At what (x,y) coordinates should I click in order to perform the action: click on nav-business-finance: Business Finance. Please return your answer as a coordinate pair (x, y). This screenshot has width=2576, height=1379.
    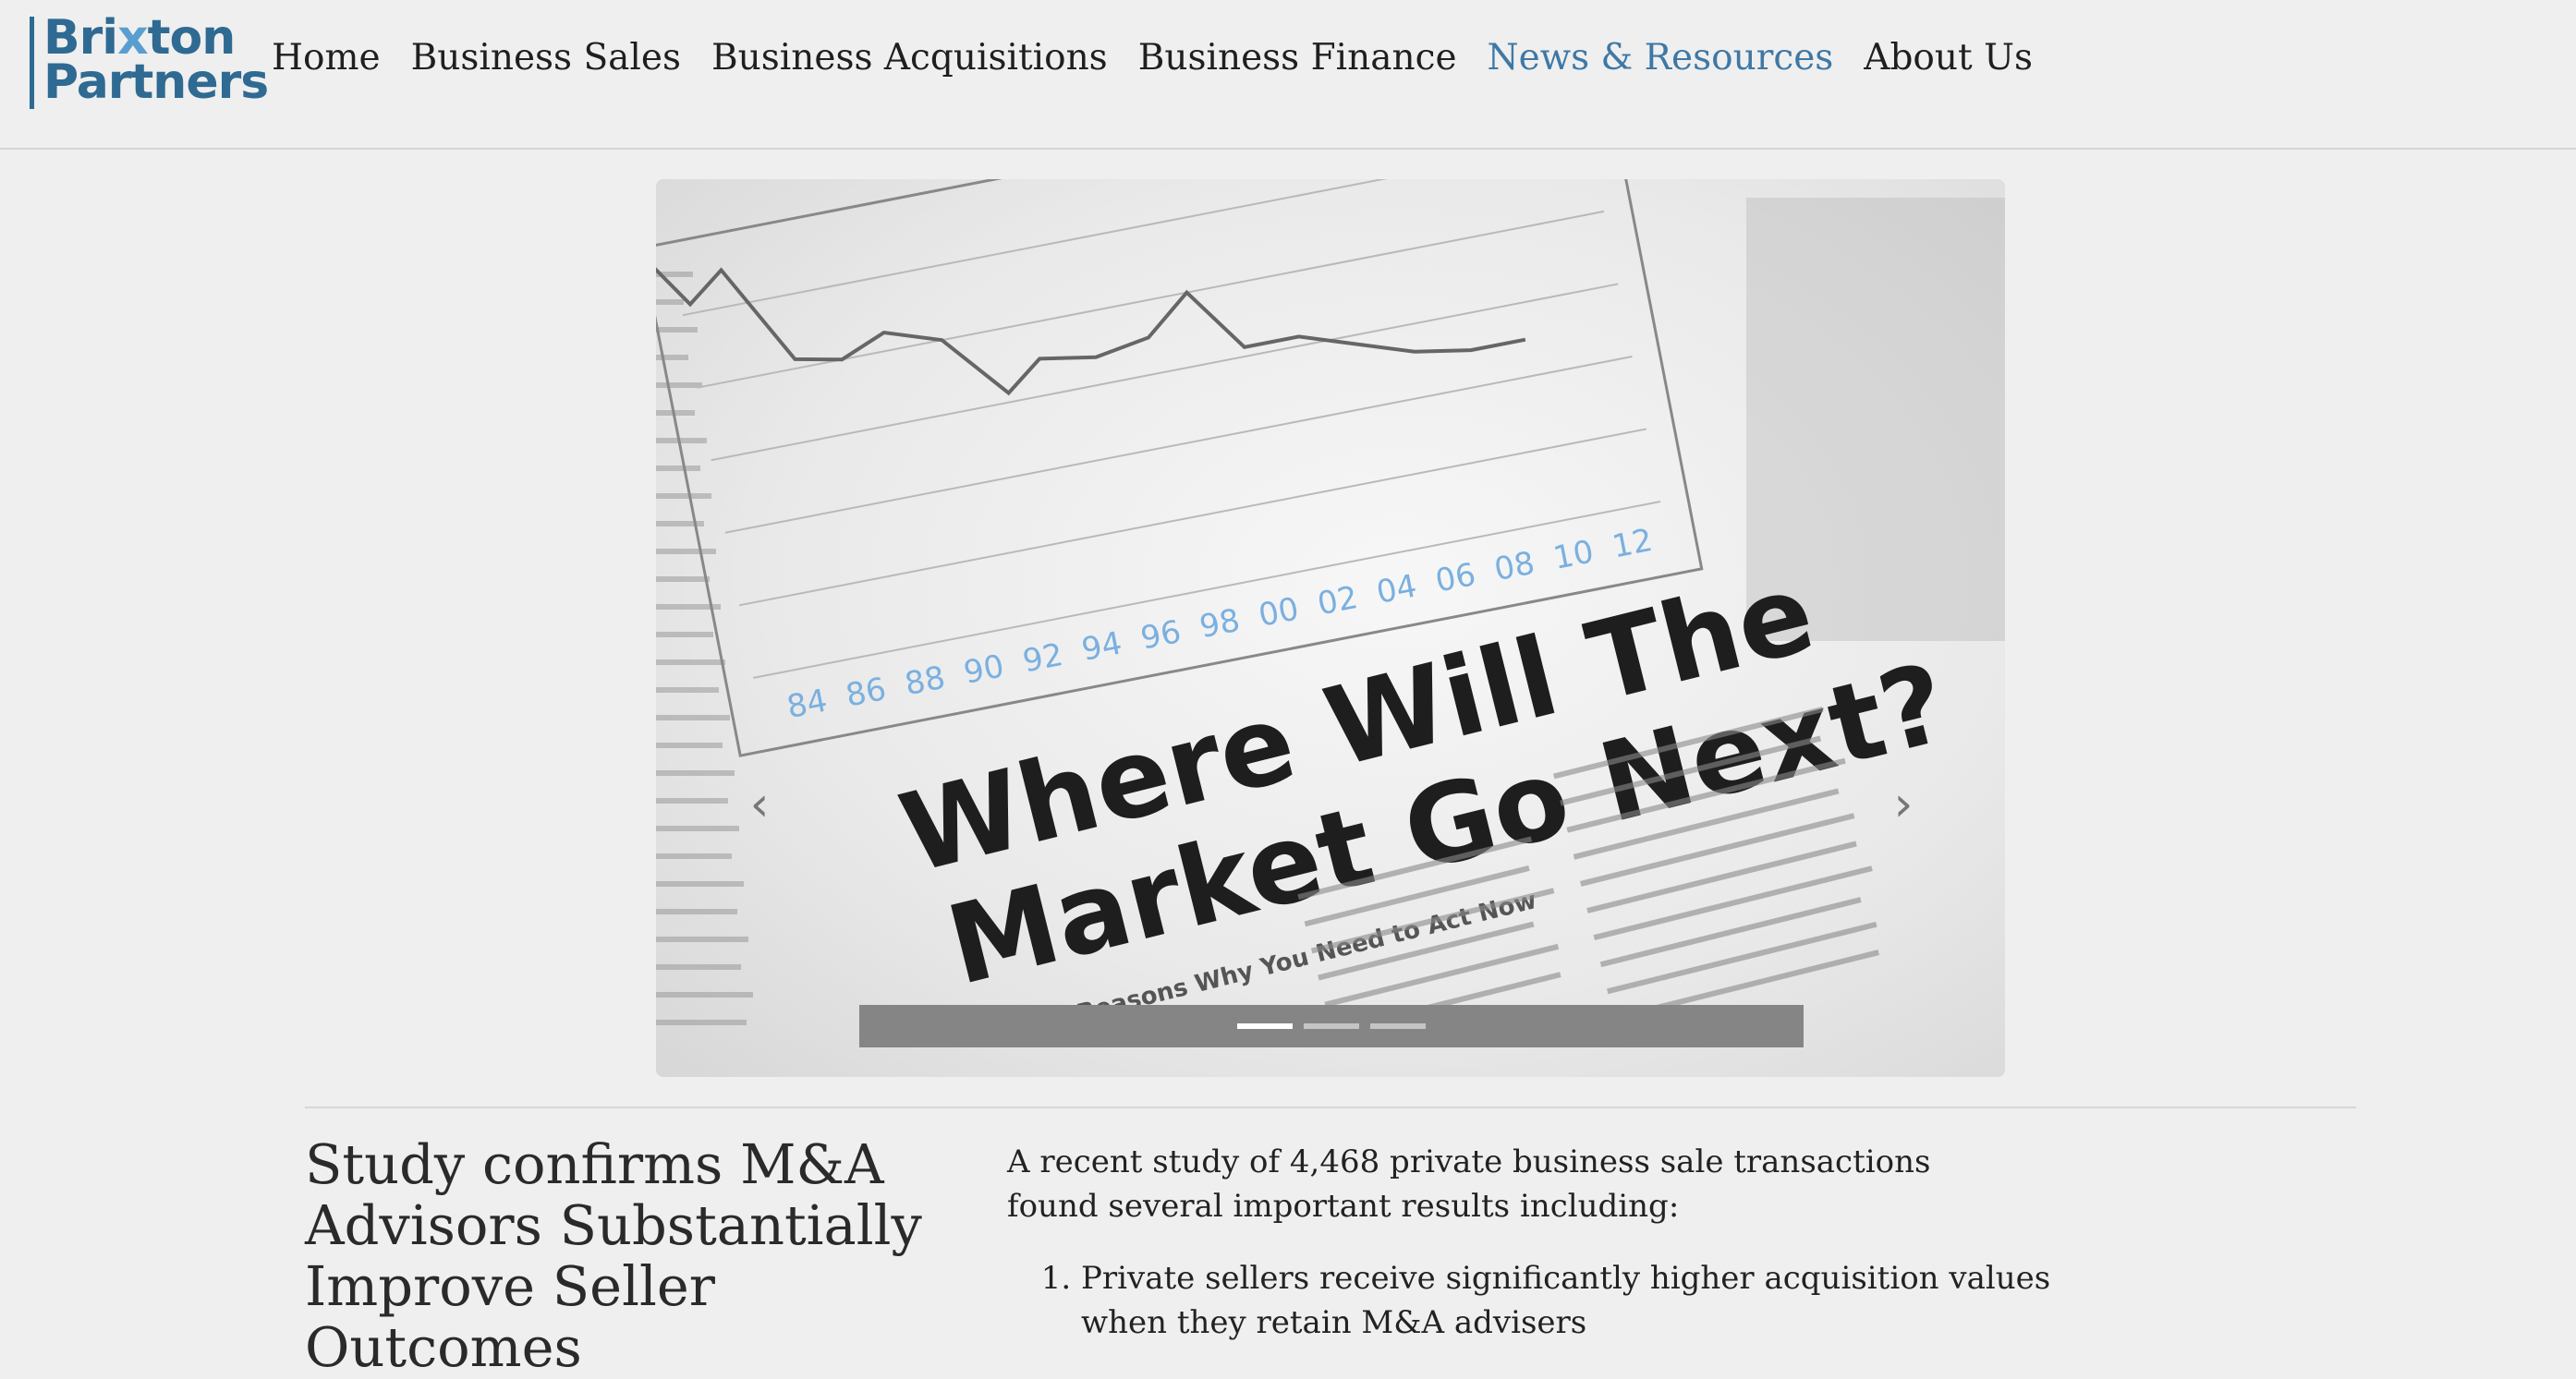
    Looking at the image, I should click on (1297, 58).